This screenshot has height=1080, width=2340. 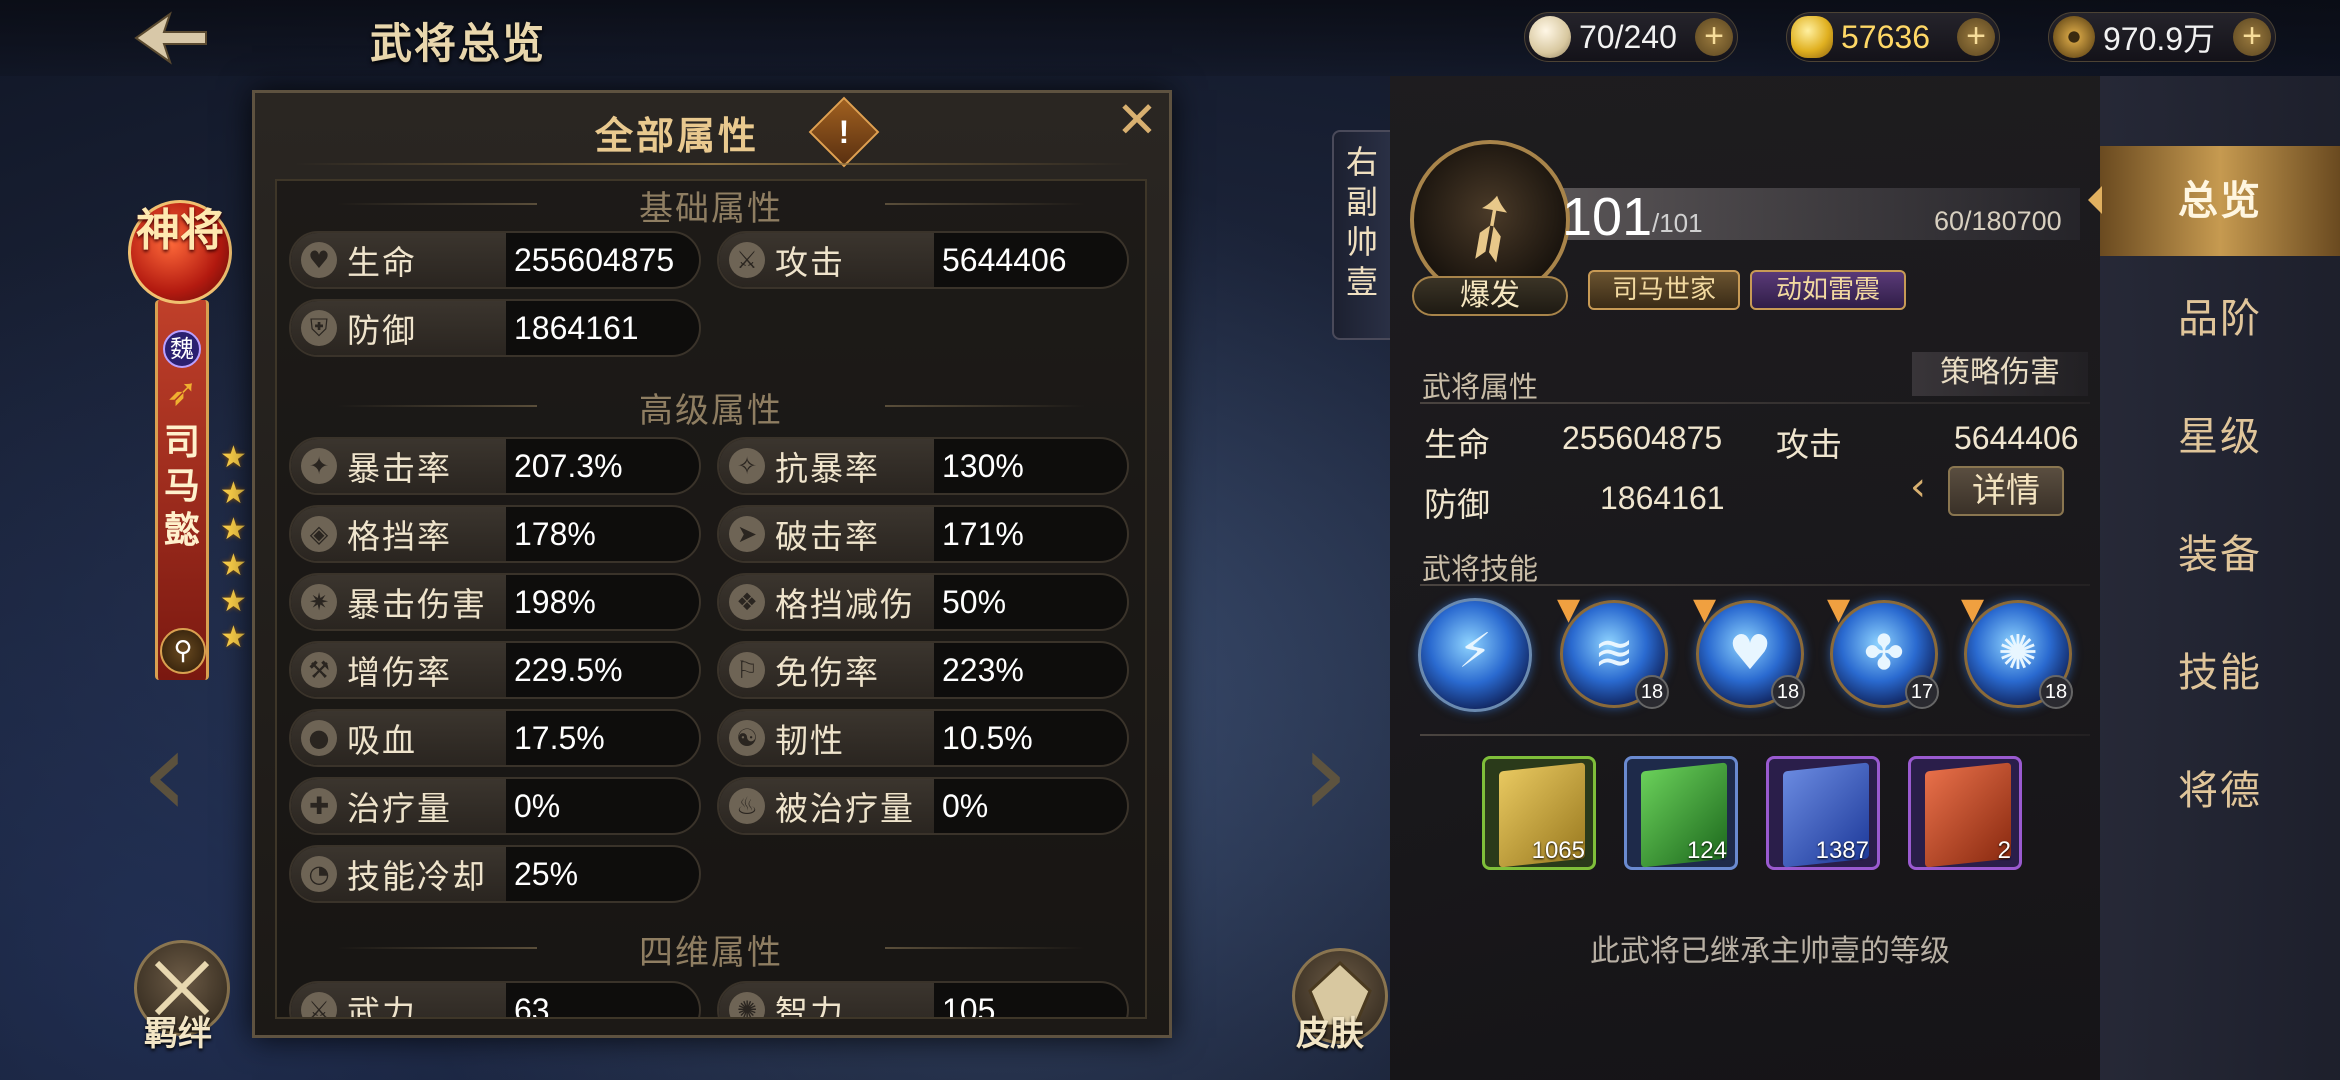 What do you see at coordinates (319, 602) in the screenshot?
I see `crit-damage-icon: ✷` at bounding box center [319, 602].